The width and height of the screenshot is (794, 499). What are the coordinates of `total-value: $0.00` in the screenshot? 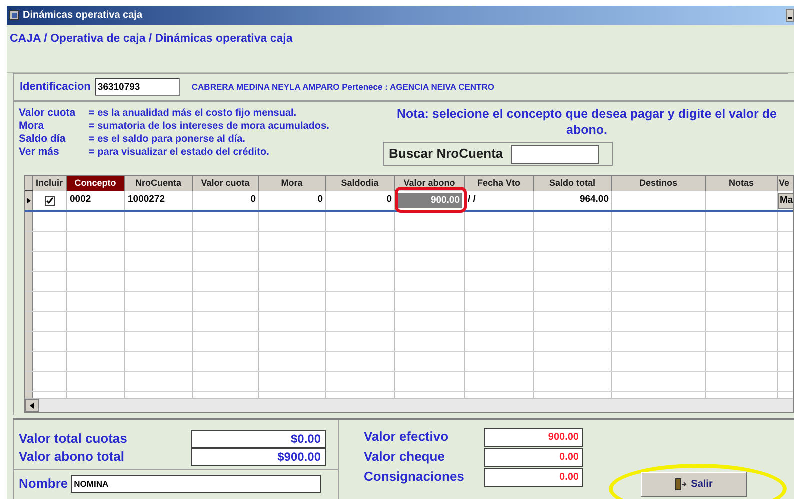 It's located at (258, 439).